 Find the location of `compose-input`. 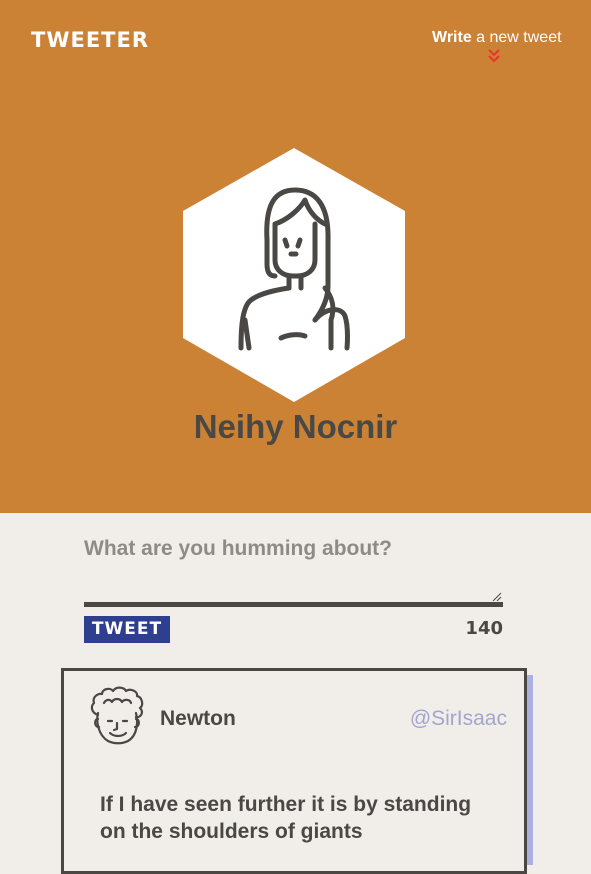

compose-input is located at coordinates (295, 588).